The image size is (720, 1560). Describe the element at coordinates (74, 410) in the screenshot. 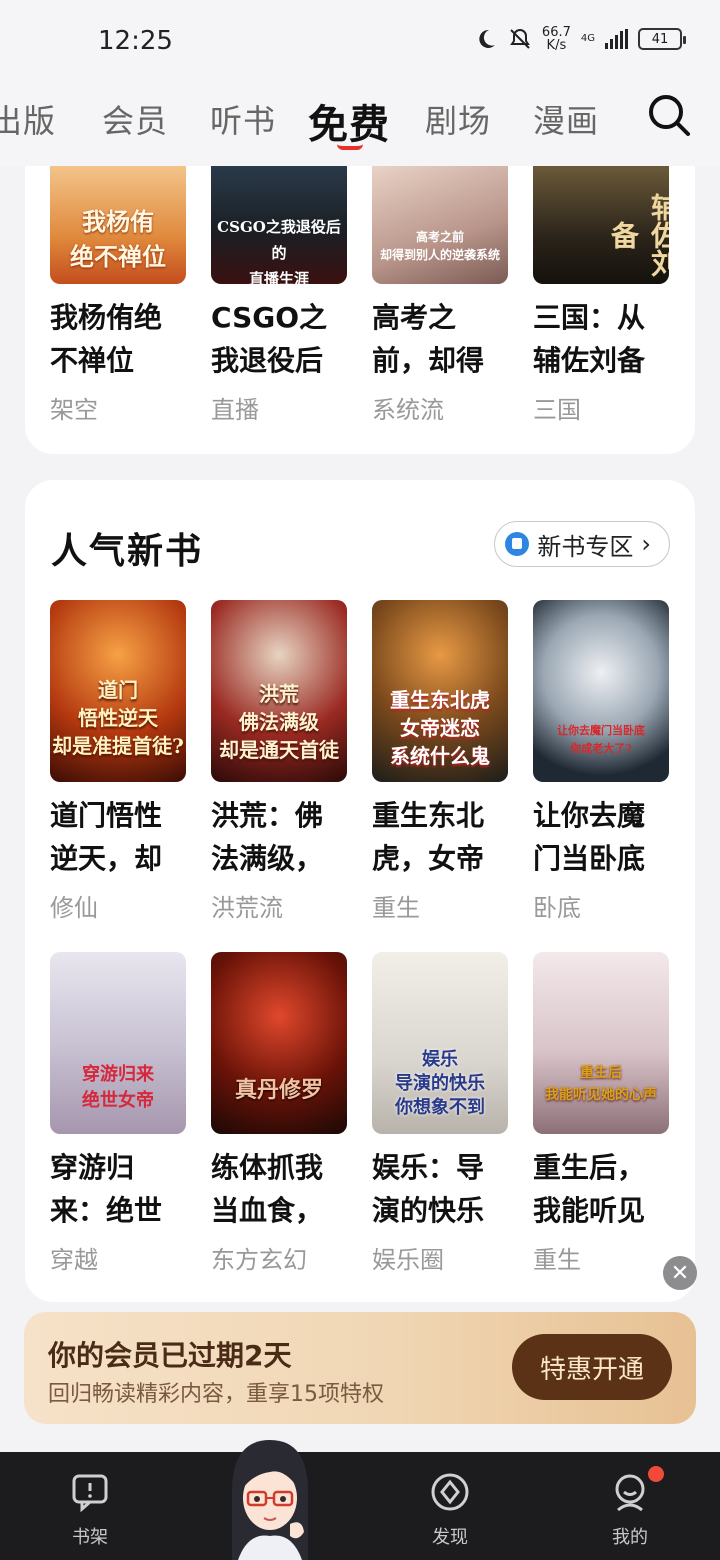

I see `book-tag: 架空` at that location.